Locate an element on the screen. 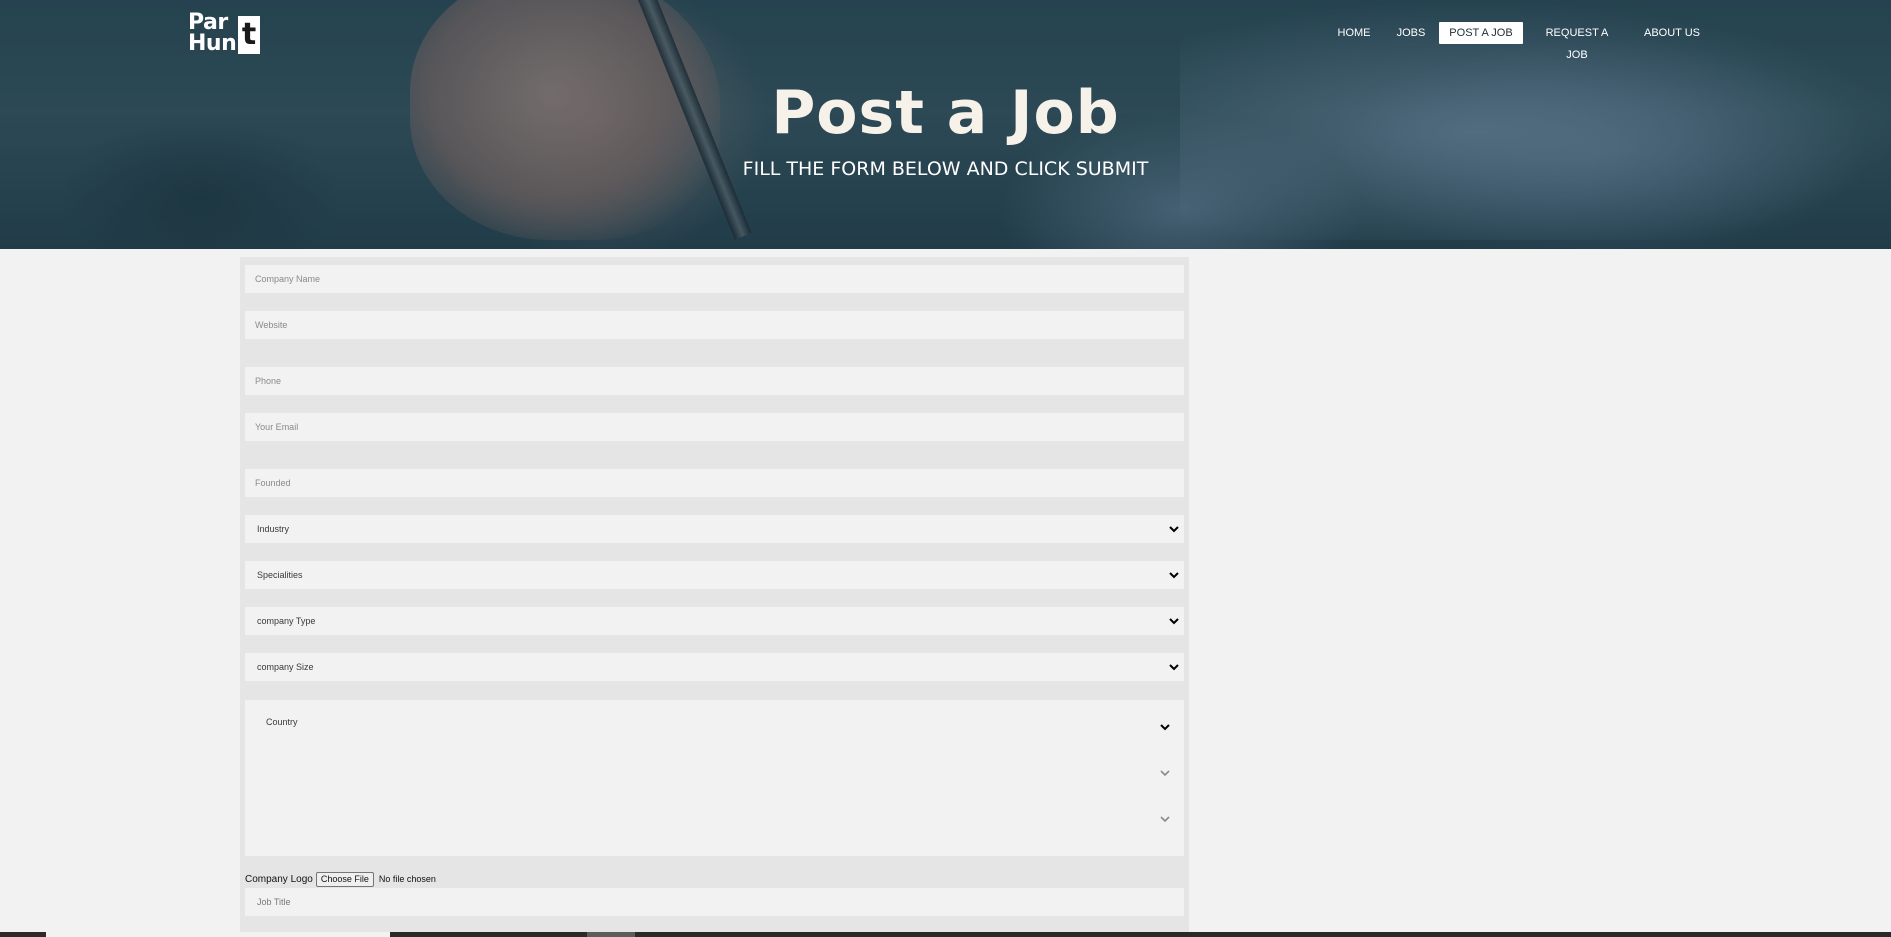 The image size is (1891, 937). country-select-label: Country is located at coordinates (282, 722).